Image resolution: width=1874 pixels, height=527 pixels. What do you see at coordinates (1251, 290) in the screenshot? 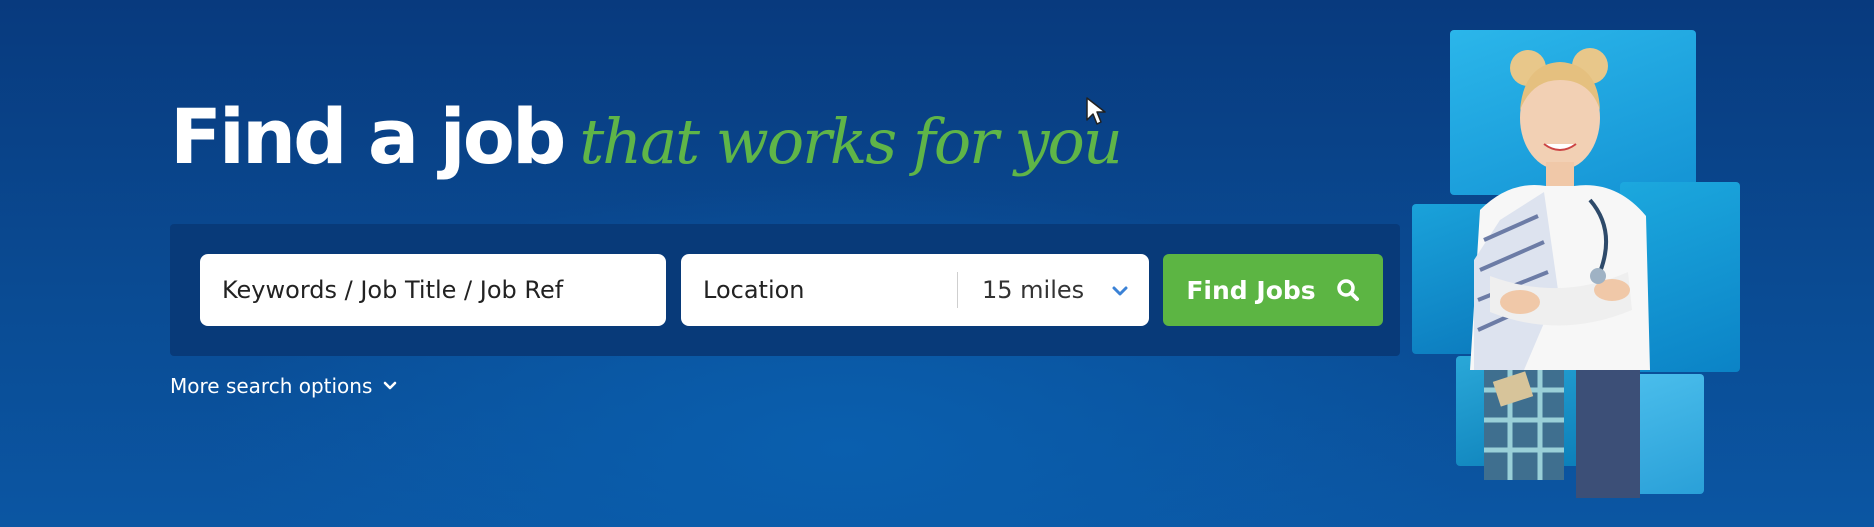
I see `find-jobs-label: Find Jobs` at bounding box center [1251, 290].